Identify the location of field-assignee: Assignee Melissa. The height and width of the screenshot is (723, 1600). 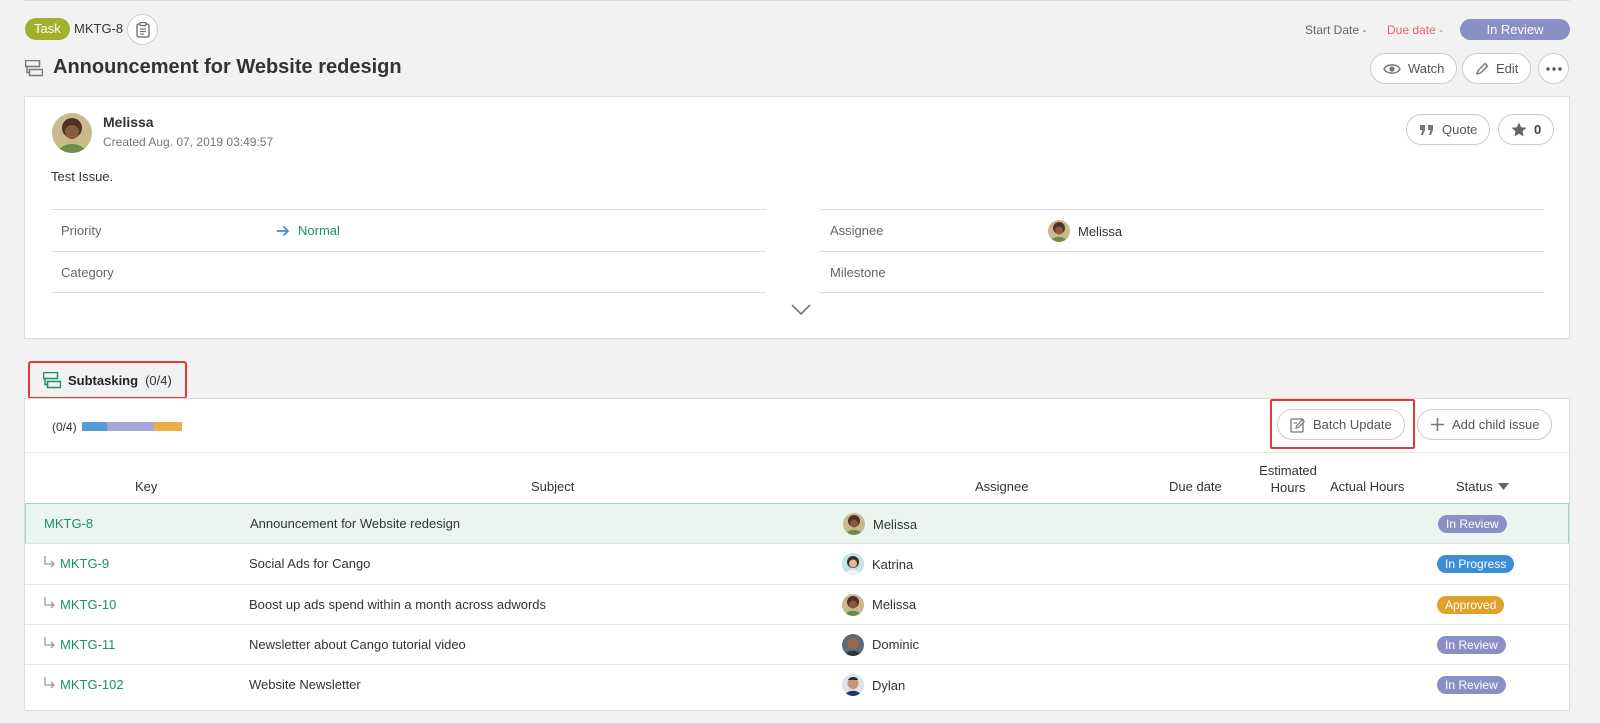
(1182, 230).